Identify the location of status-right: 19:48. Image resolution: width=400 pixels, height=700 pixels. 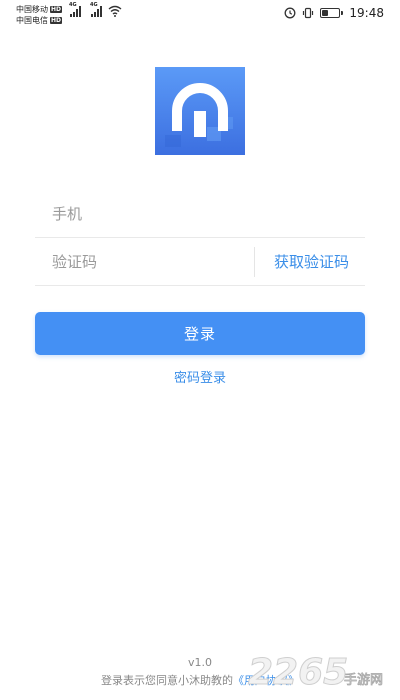
(334, 13).